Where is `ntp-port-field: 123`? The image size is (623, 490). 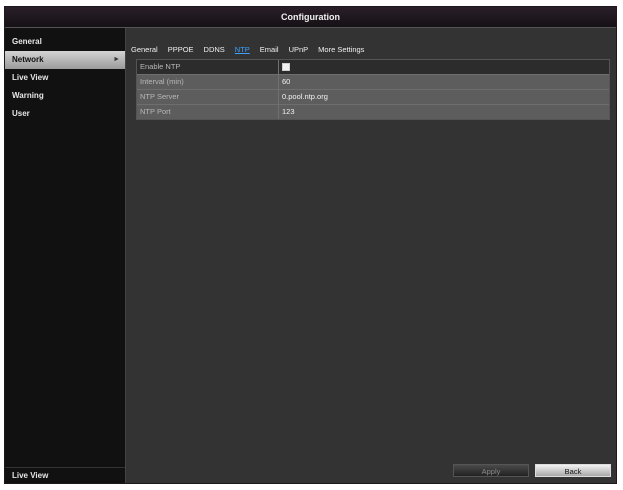 ntp-port-field: 123 is located at coordinates (444, 112).